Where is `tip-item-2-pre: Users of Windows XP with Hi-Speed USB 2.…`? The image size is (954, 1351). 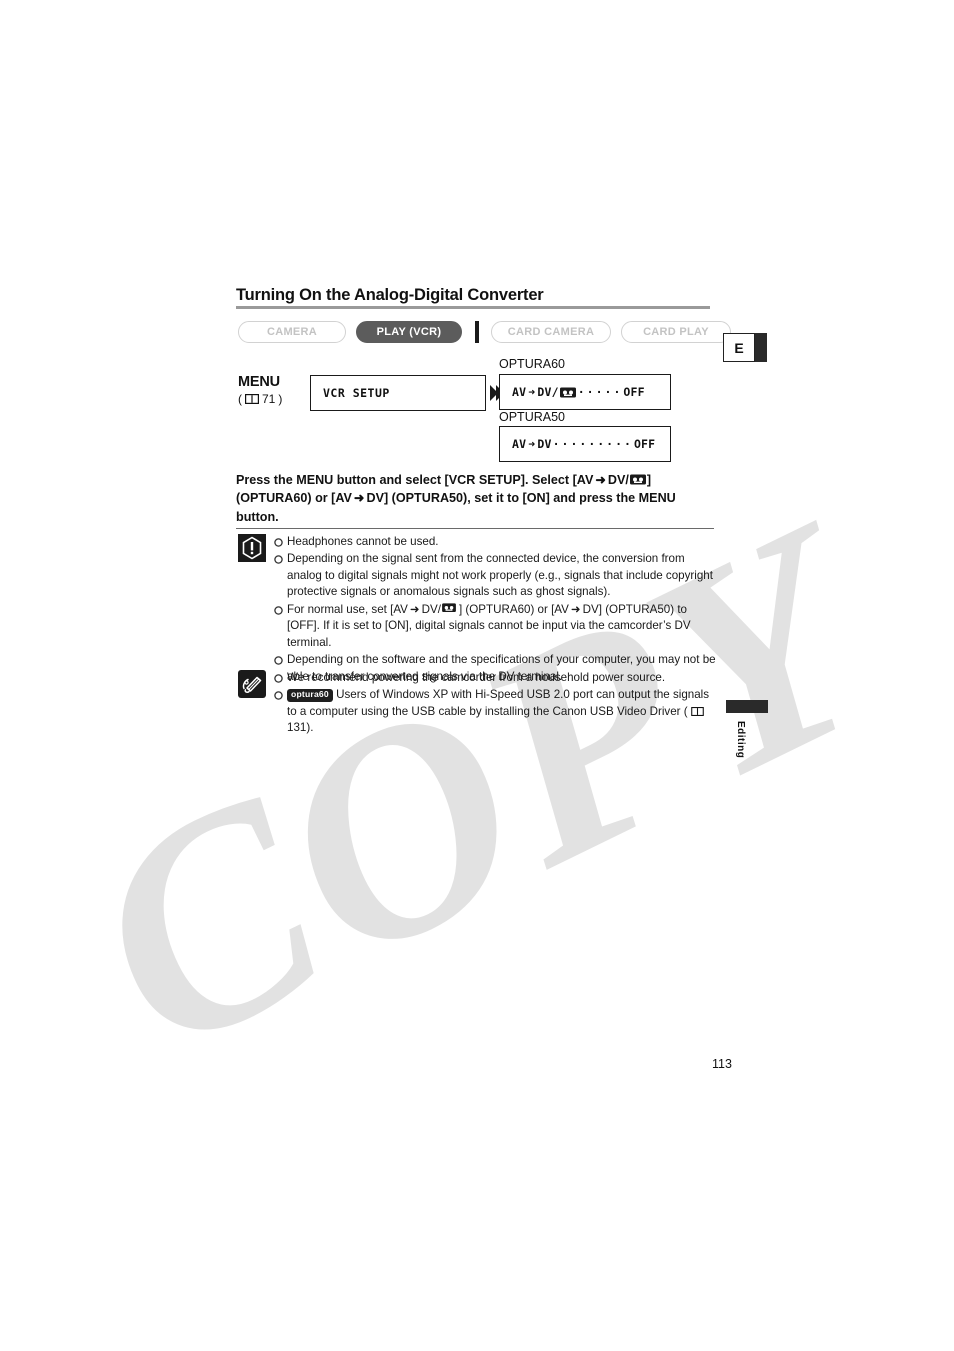 tip-item-2-pre: Users of Windows XP with Hi-Speed USB 2.… is located at coordinates (498, 703).